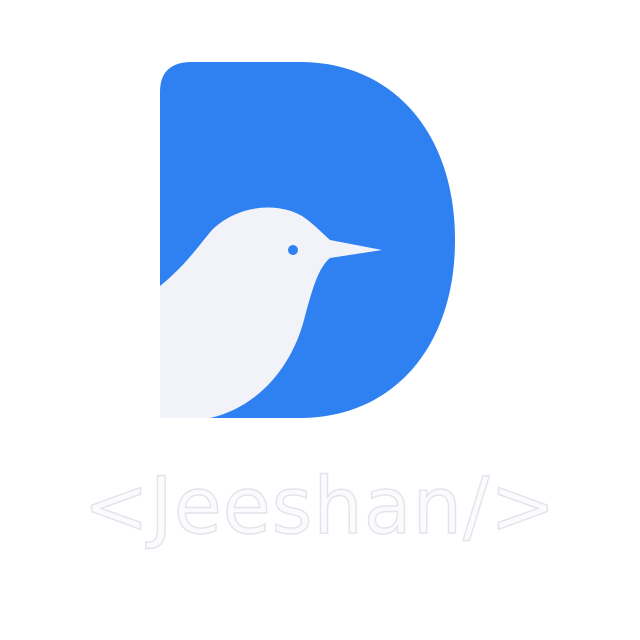  What do you see at coordinates (293, 250) in the screenshot?
I see `bird-eye` at bounding box center [293, 250].